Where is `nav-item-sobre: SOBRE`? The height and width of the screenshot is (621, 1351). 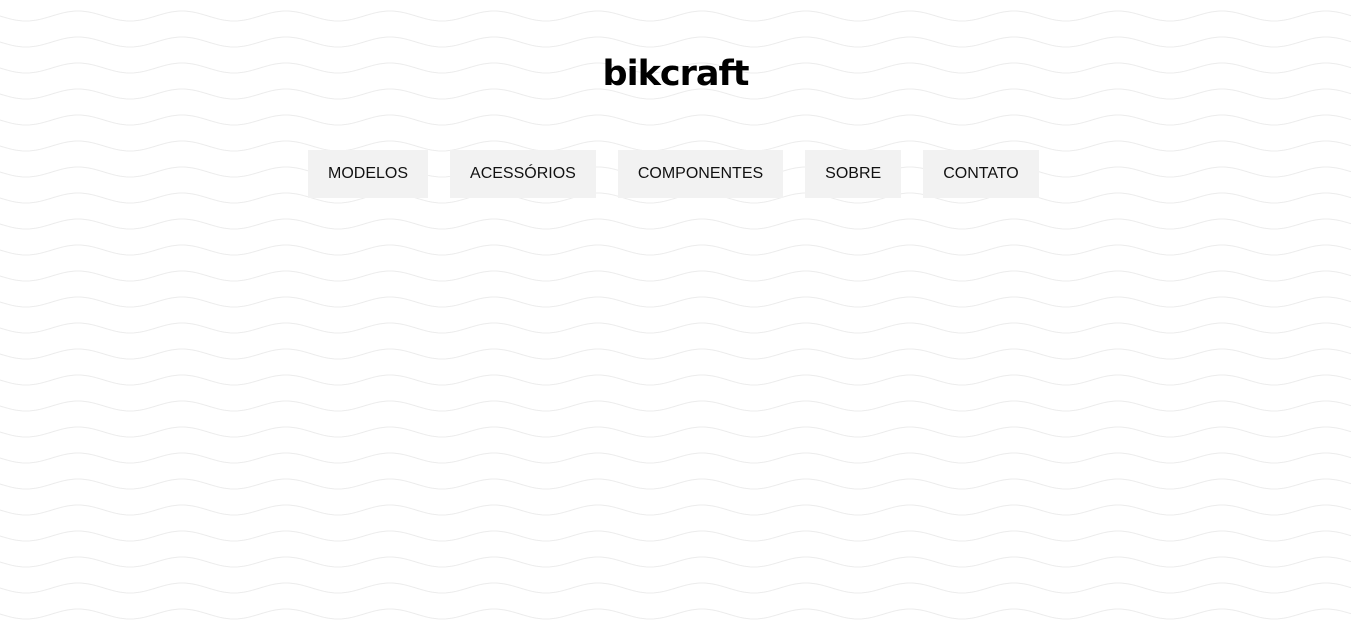 nav-item-sobre: SOBRE is located at coordinates (853, 174).